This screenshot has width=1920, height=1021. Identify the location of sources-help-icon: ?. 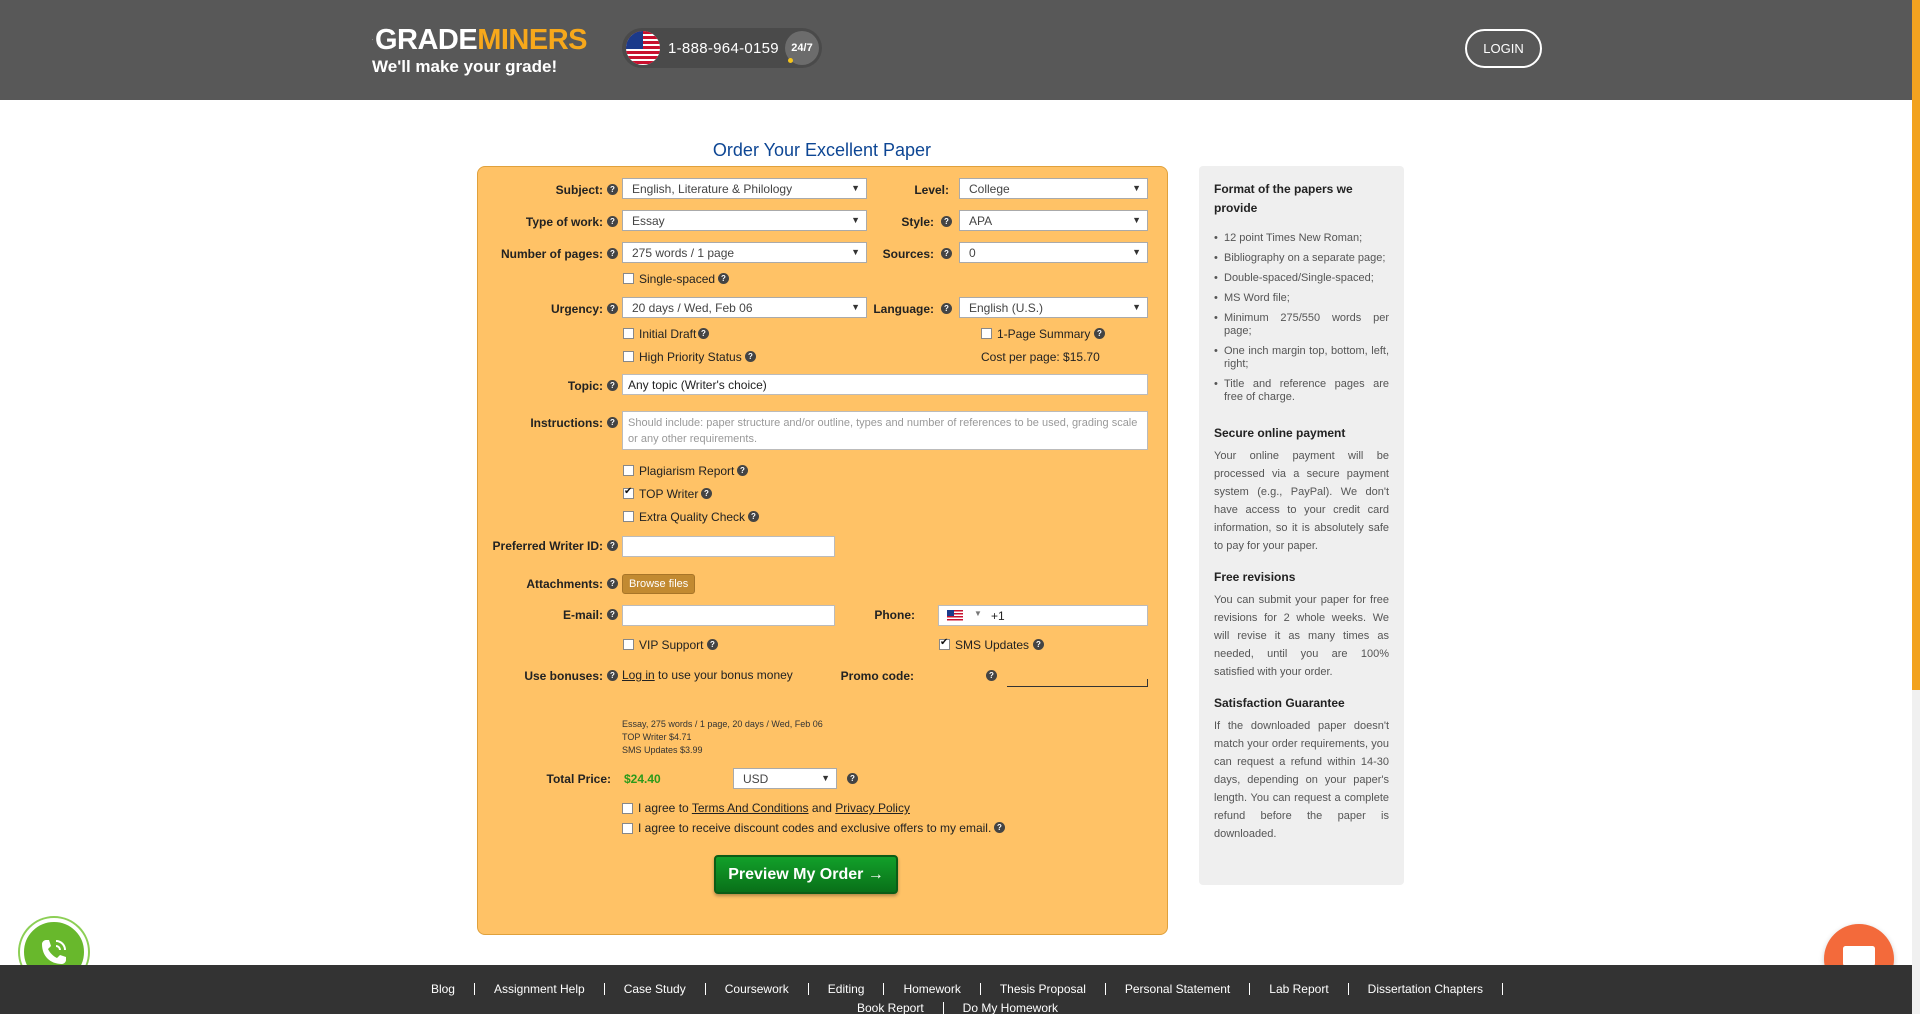
(946, 253).